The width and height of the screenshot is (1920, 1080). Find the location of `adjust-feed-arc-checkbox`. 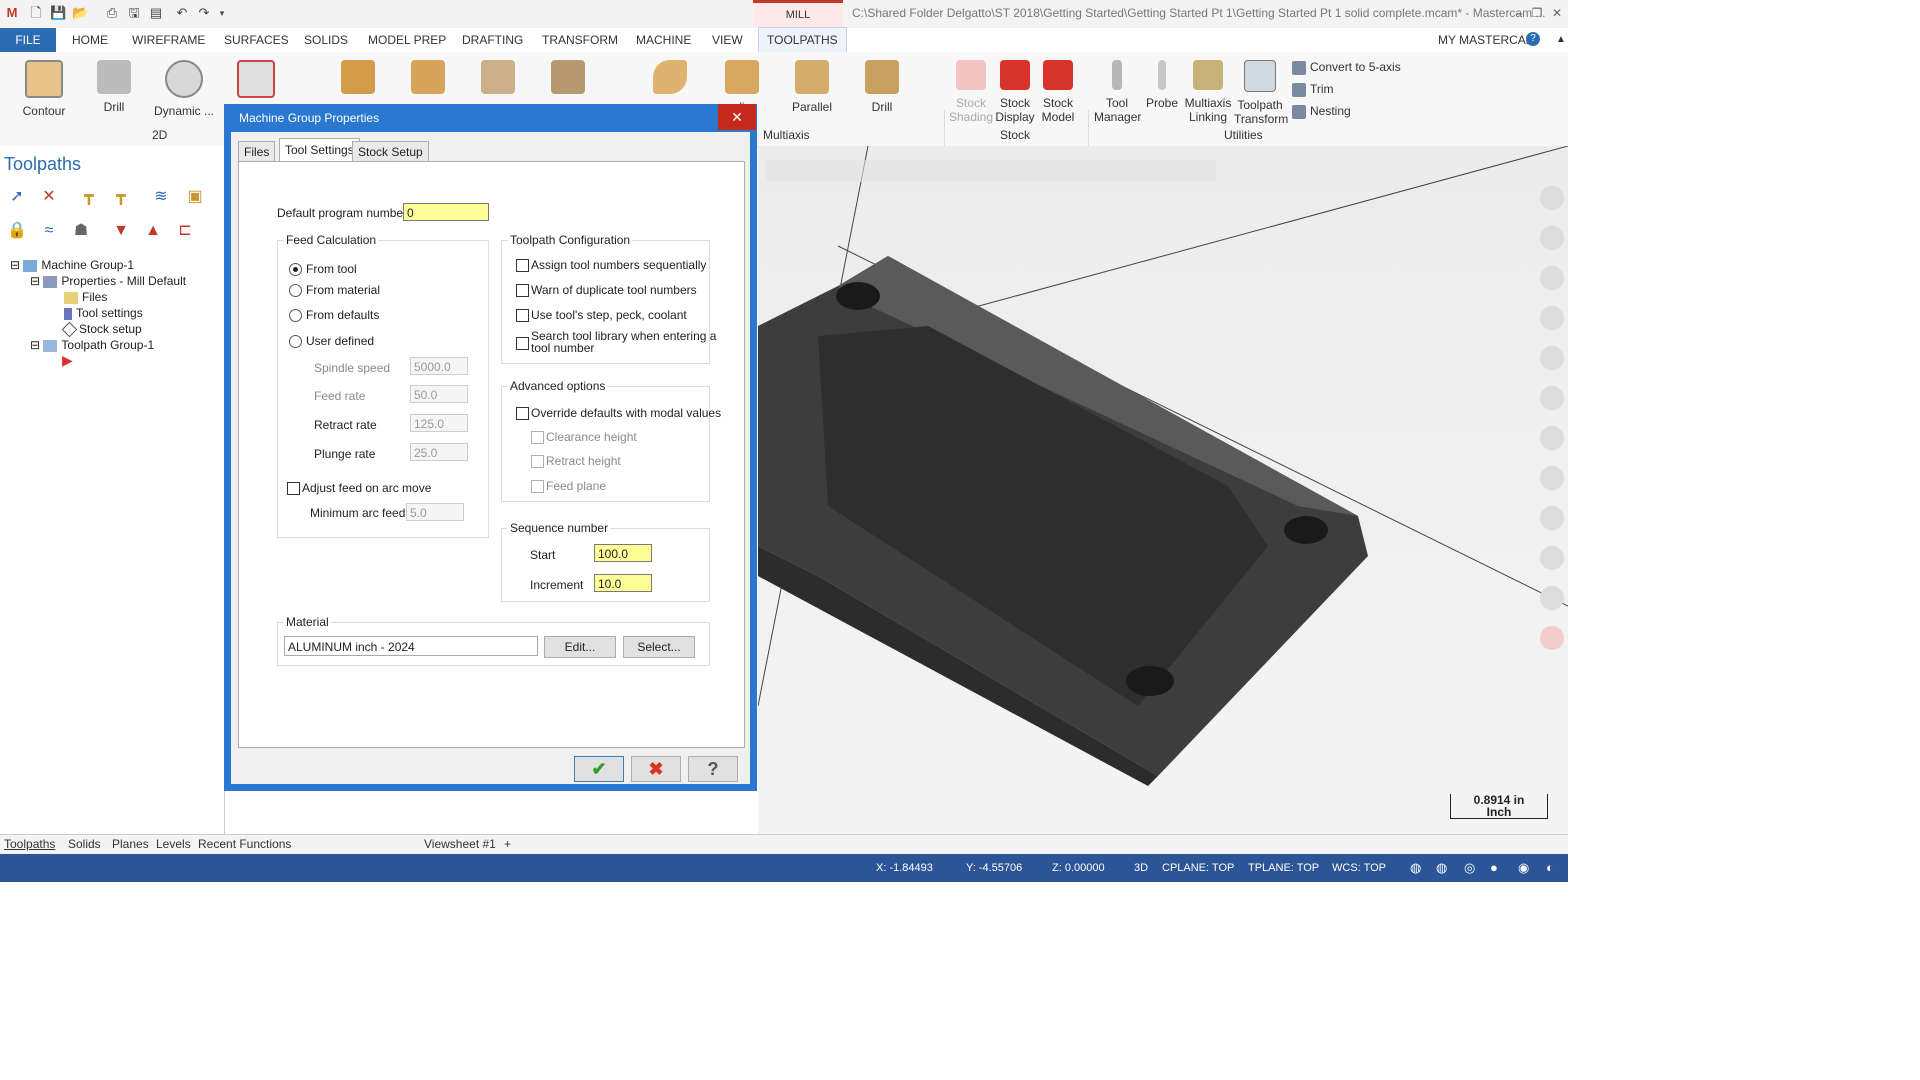

adjust-feed-arc-checkbox is located at coordinates (293, 488).